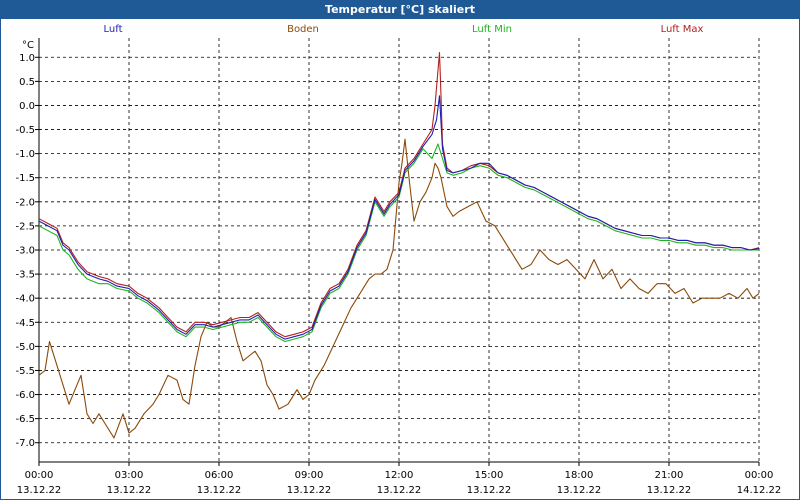 The width and height of the screenshot is (800, 500). What do you see at coordinates (25, 154) in the screenshot?
I see `y-tick-label: -1.0` at bounding box center [25, 154].